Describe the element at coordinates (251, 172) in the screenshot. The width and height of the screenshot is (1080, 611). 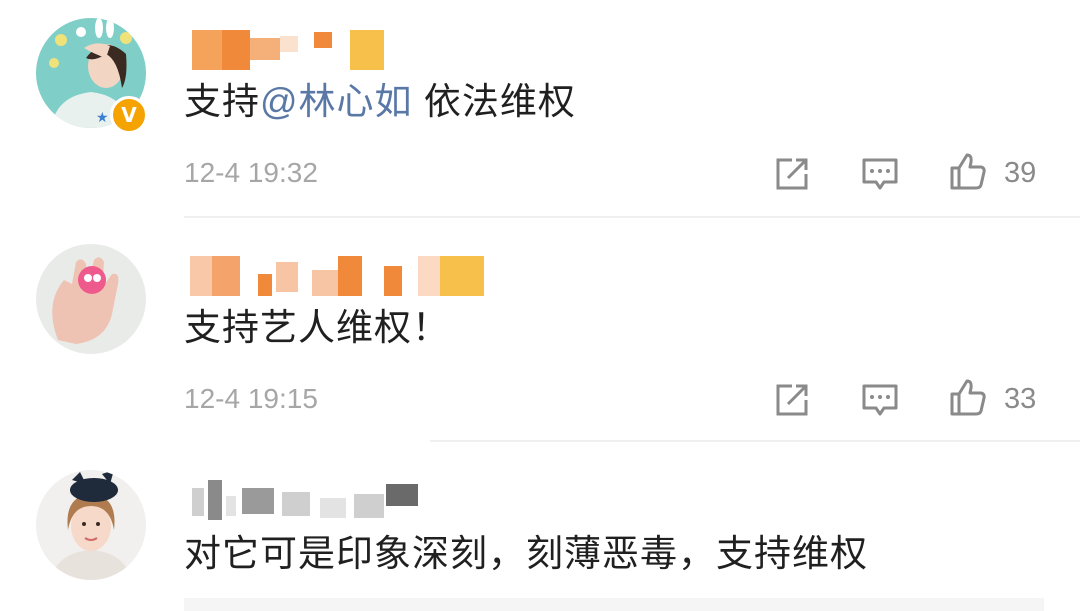
I see `comment-time: 12-4 19:32` at that location.